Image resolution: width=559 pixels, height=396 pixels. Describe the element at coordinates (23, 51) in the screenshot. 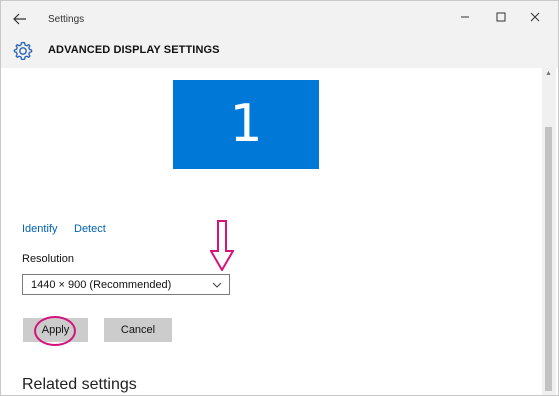

I see `gear-icon` at that location.